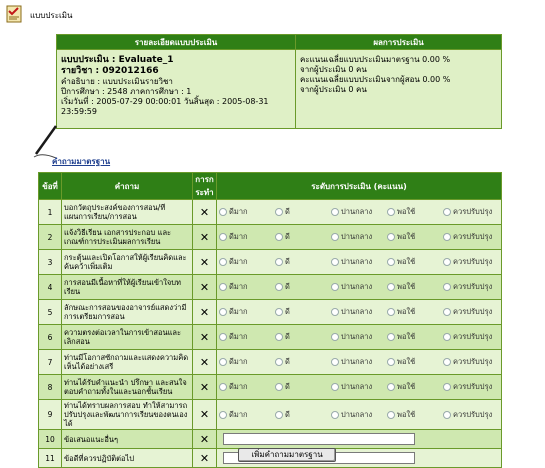 This screenshot has width=545, height=468. I want to click on answer-input, so click(319, 439).